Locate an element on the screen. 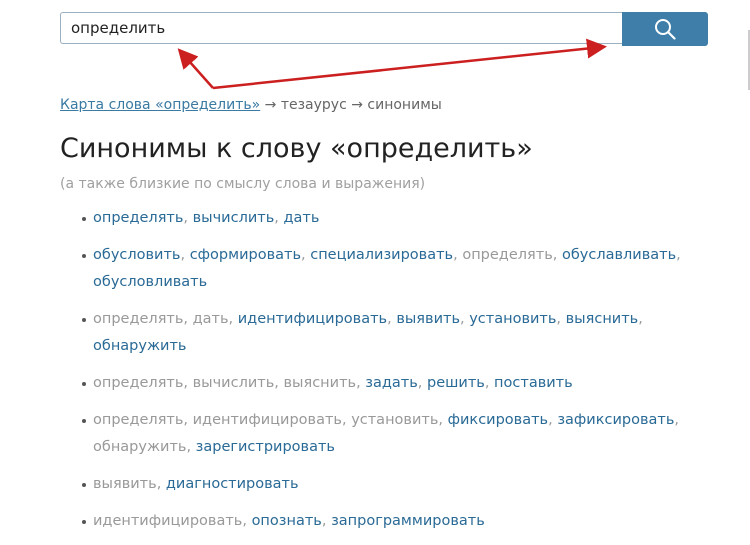  synonym-link: зарегистрировать is located at coordinates (265, 447).